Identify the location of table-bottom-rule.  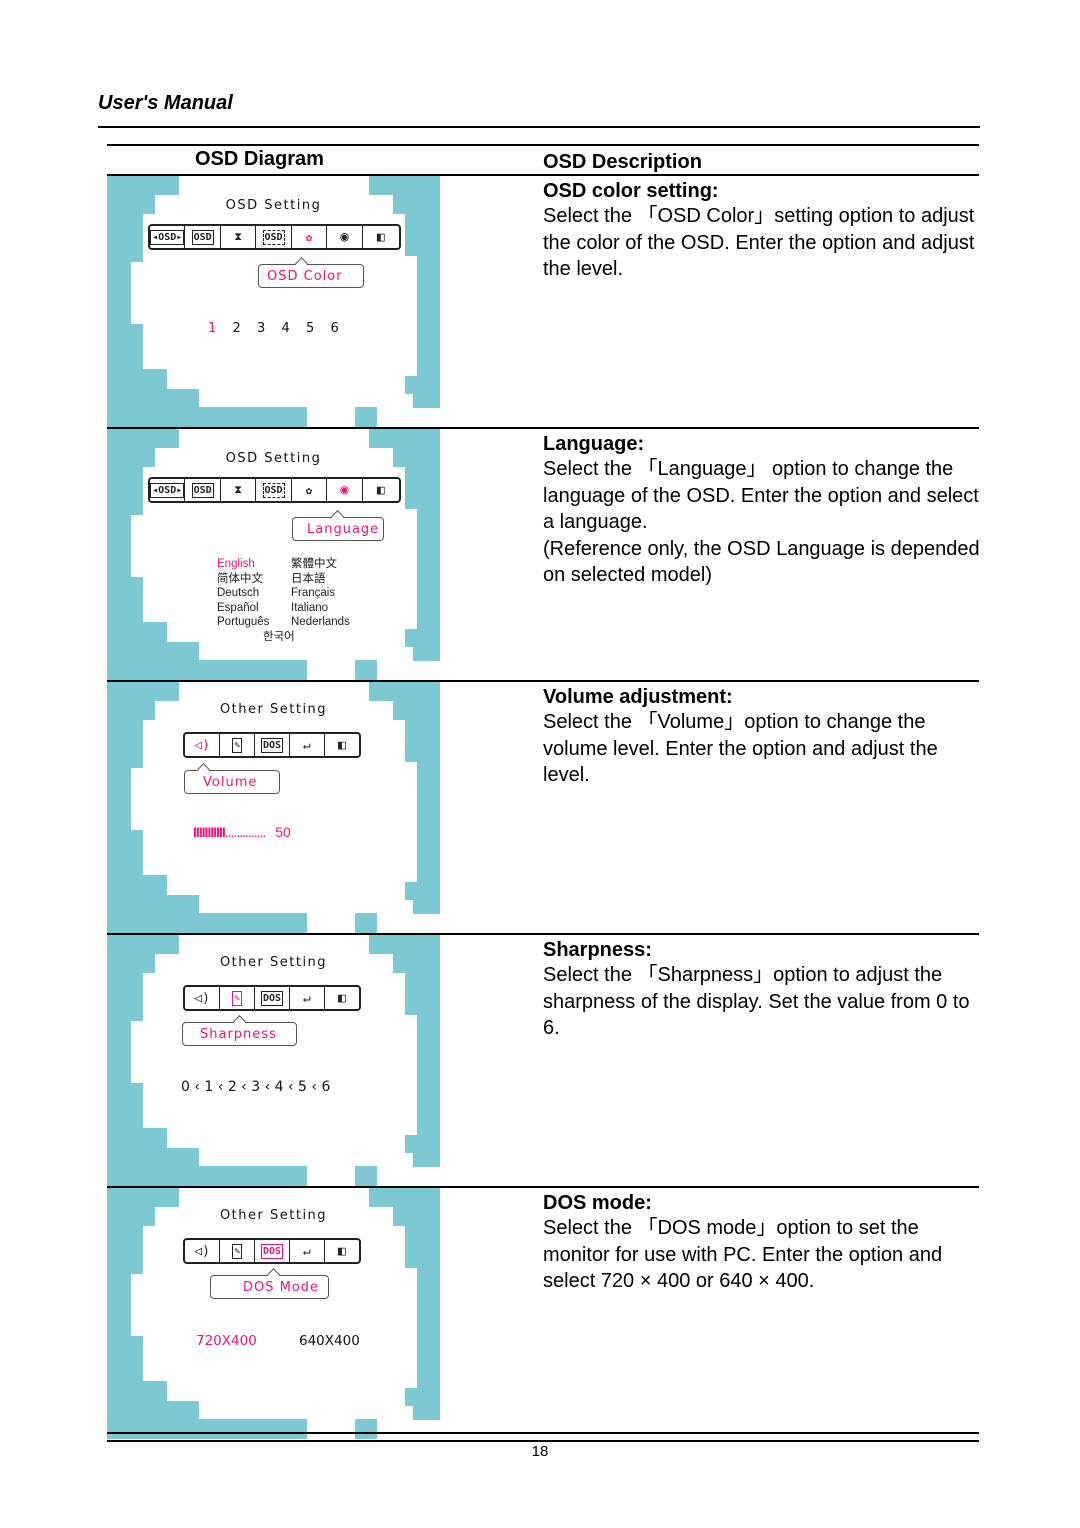
(543, 1433).